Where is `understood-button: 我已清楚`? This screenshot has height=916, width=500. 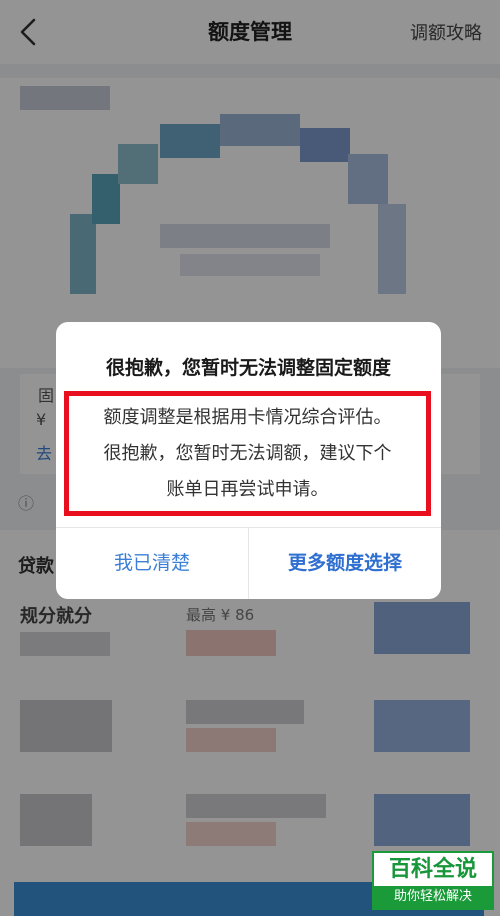
understood-button: 我已清楚 is located at coordinates (152, 563).